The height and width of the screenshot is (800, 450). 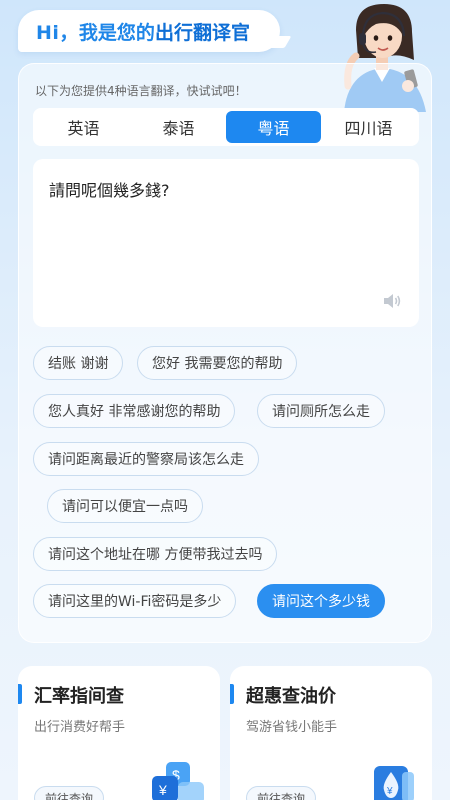 What do you see at coordinates (273, 127) in the screenshot?
I see `tab-cantonese: 粤语` at bounding box center [273, 127].